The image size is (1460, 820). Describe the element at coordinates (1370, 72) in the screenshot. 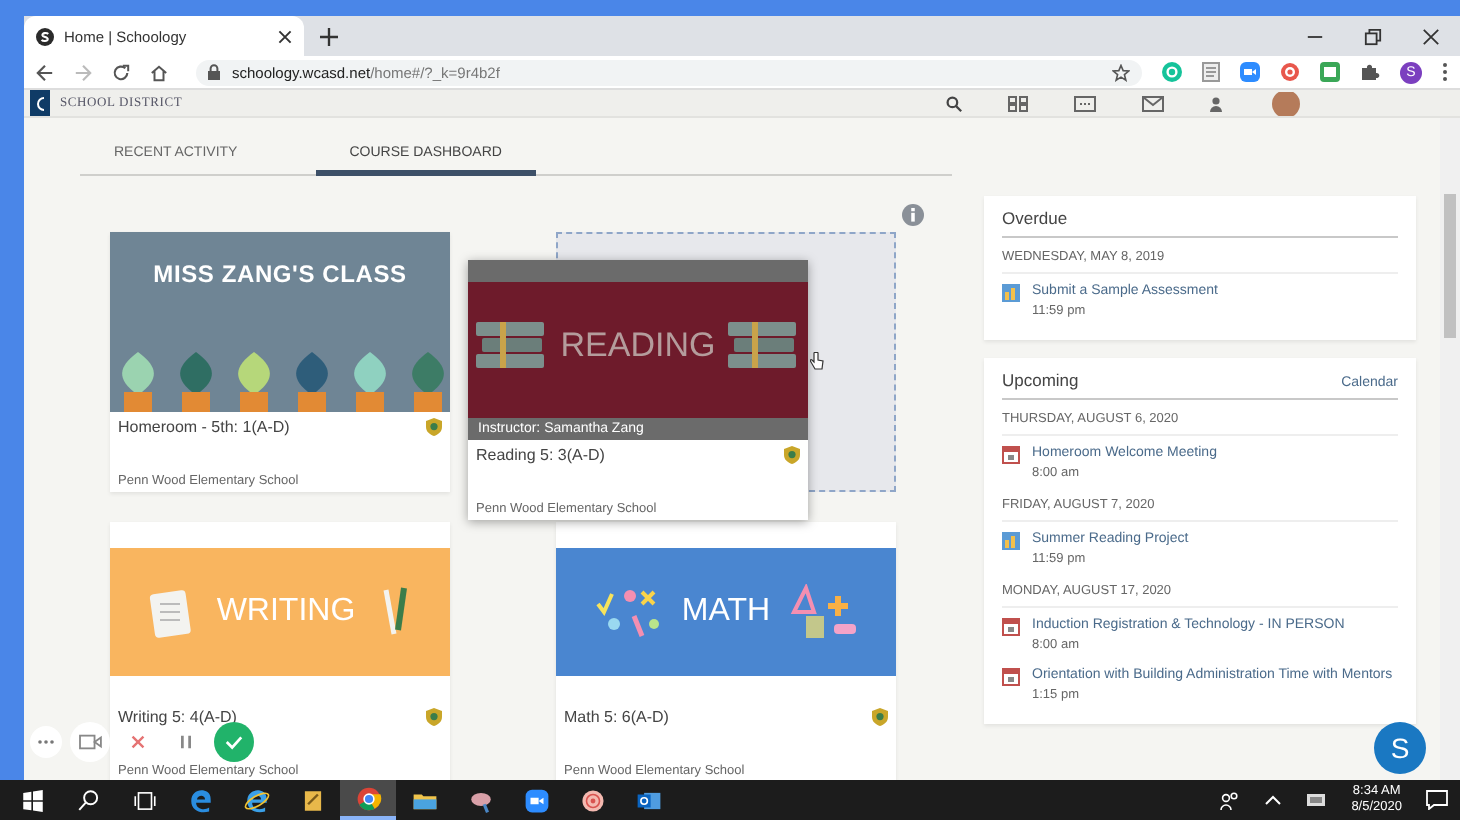

I see `puzzle-icon` at that location.